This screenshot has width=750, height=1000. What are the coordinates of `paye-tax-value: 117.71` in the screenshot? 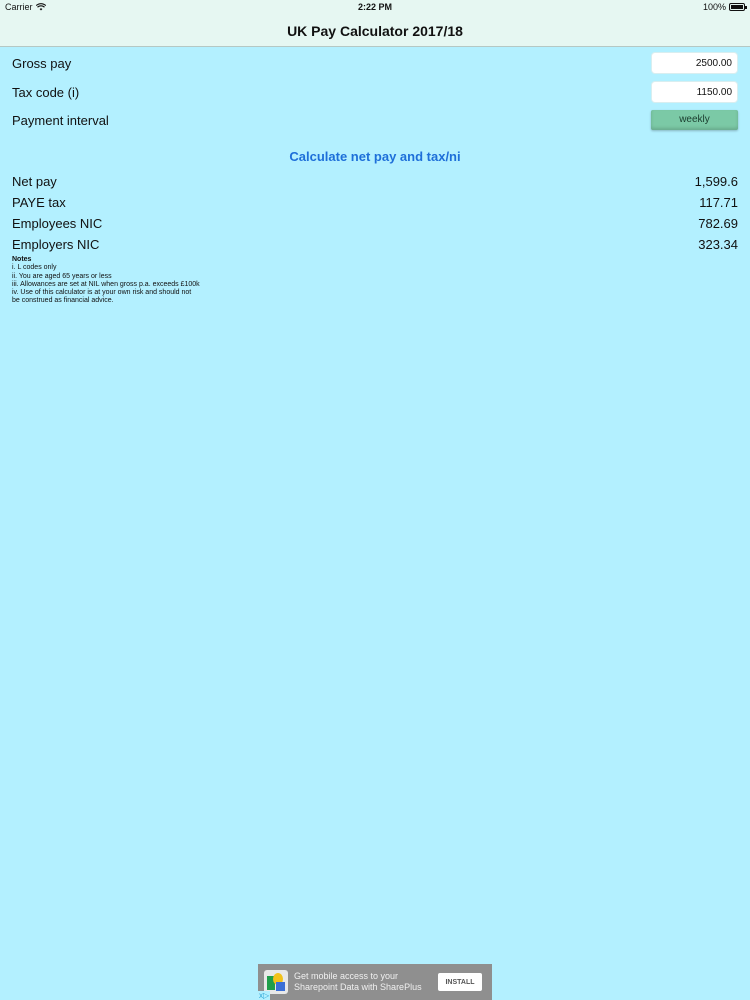 It's located at (718, 202).